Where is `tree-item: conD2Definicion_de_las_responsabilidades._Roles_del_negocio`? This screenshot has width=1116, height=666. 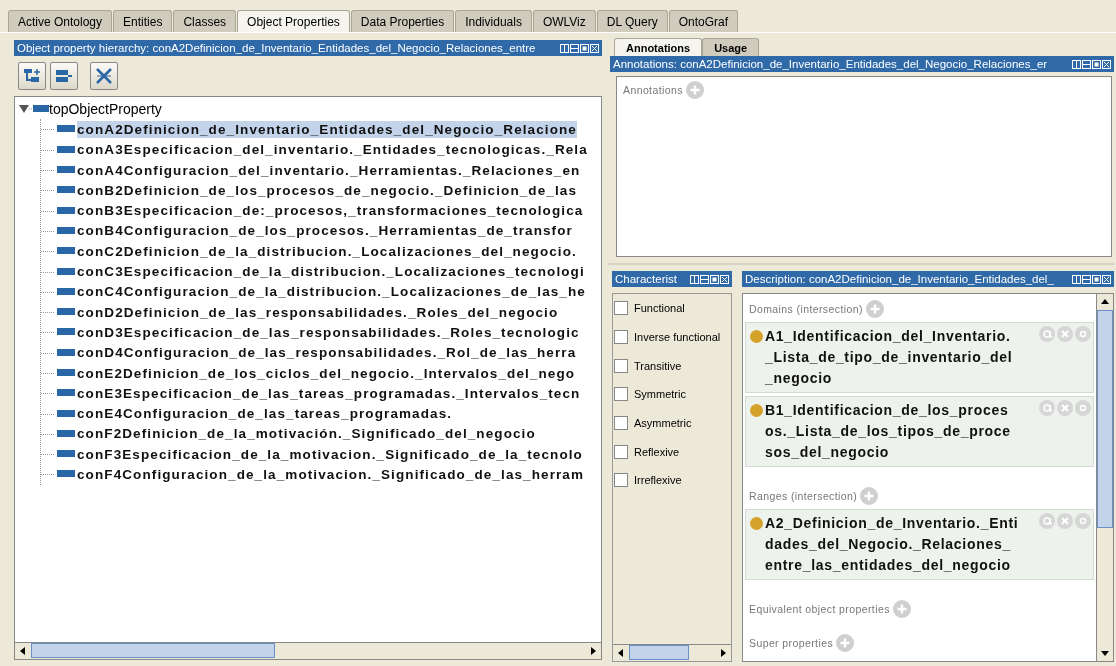
tree-item: conD2Definicion_de_las_responsabilidades._Roles_del_negocio is located at coordinates (318, 312).